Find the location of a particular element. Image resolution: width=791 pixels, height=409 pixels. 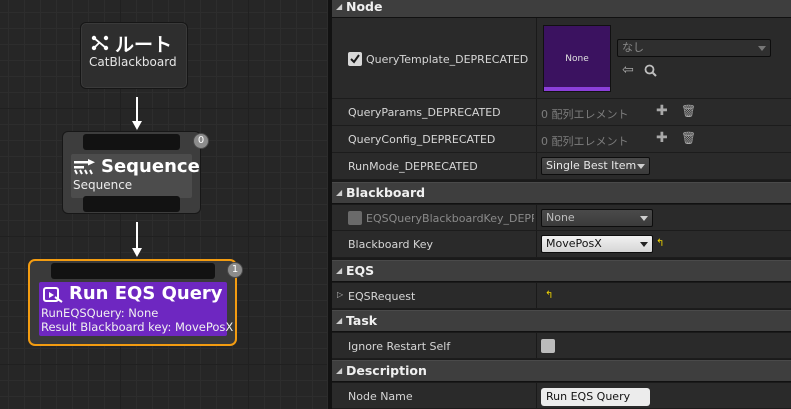

ignore-restart-checkbox is located at coordinates (548, 346).